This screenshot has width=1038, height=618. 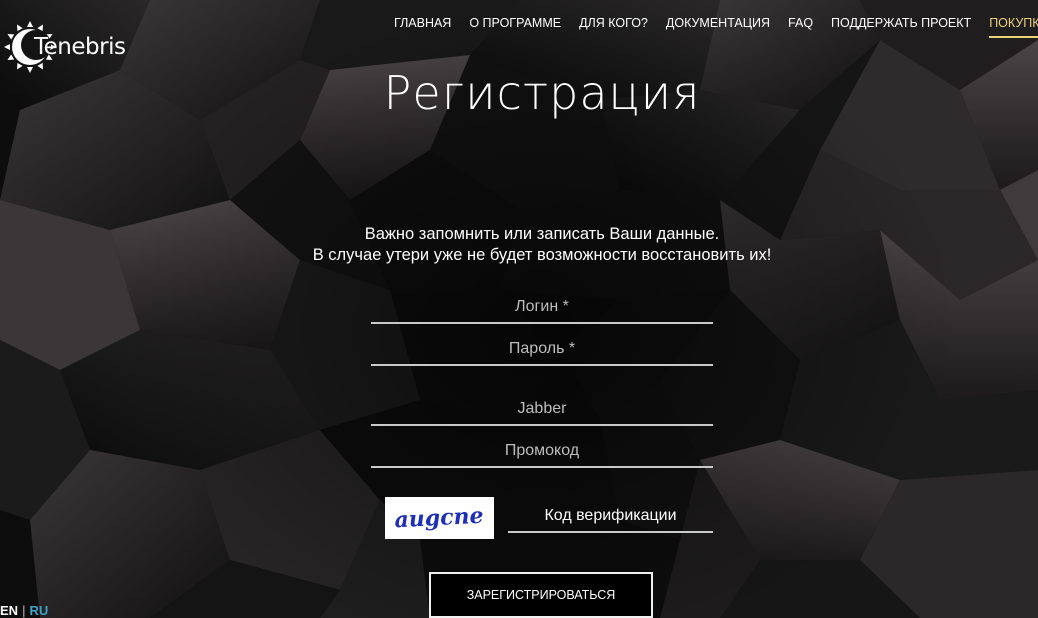 What do you see at coordinates (542, 308) in the screenshot?
I see `login-field` at bounding box center [542, 308].